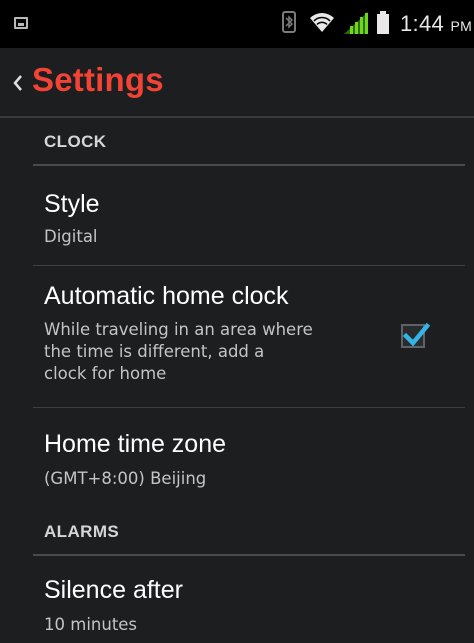 The image size is (474, 643). Describe the element at coordinates (249, 458) in the screenshot. I see `pref-home-time-zone: Home time zone (GMT+8:00) Beijing` at that location.